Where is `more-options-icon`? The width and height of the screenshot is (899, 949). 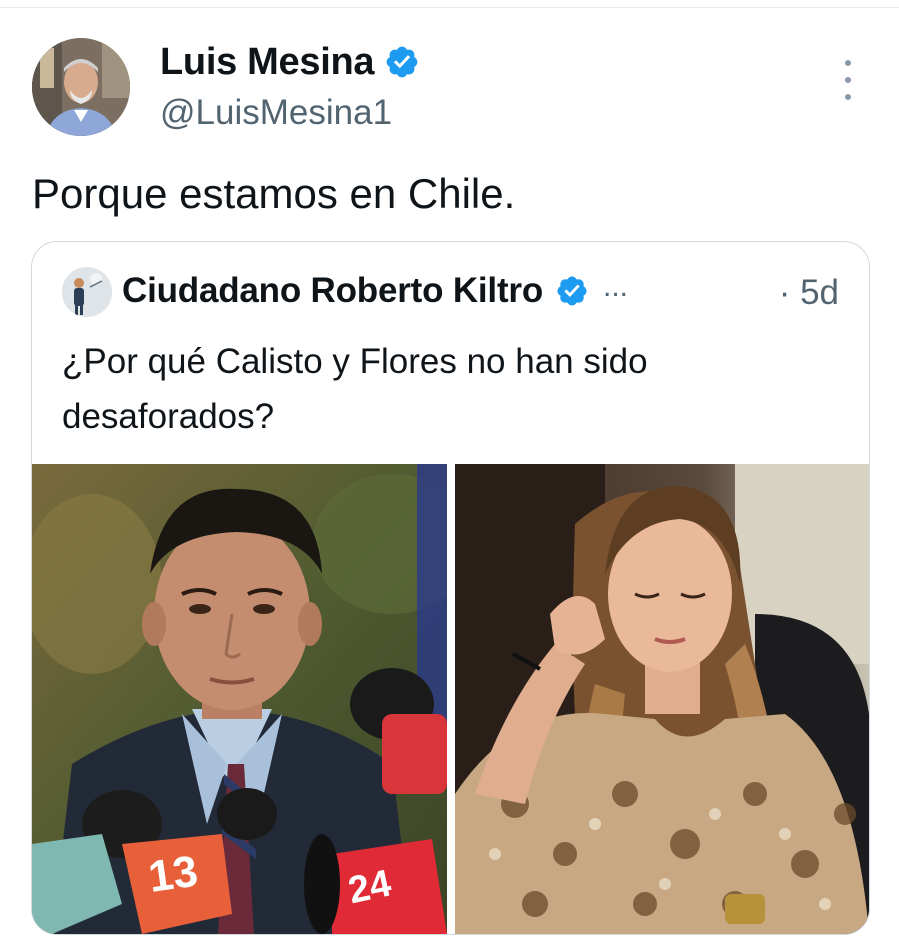 more-options-icon is located at coordinates (848, 80).